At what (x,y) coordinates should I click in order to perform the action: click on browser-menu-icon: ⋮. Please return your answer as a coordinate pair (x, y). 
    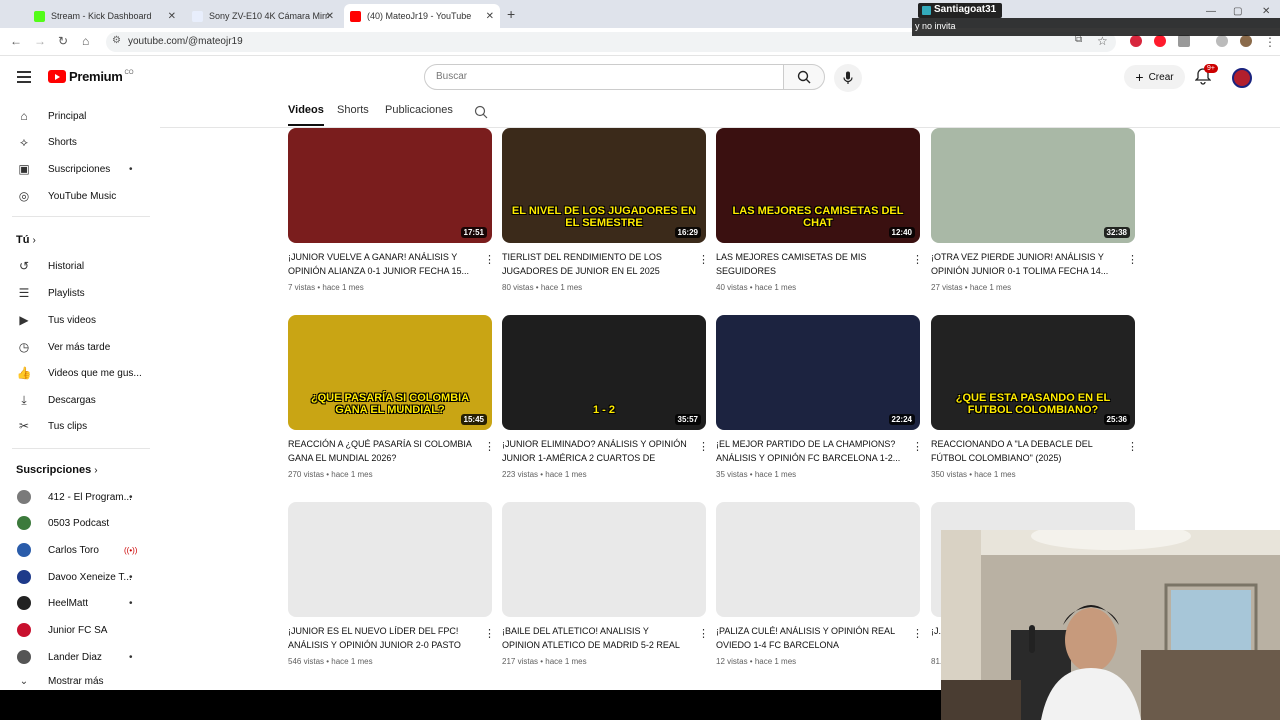
    Looking at the image, I should click on (1270, 42).